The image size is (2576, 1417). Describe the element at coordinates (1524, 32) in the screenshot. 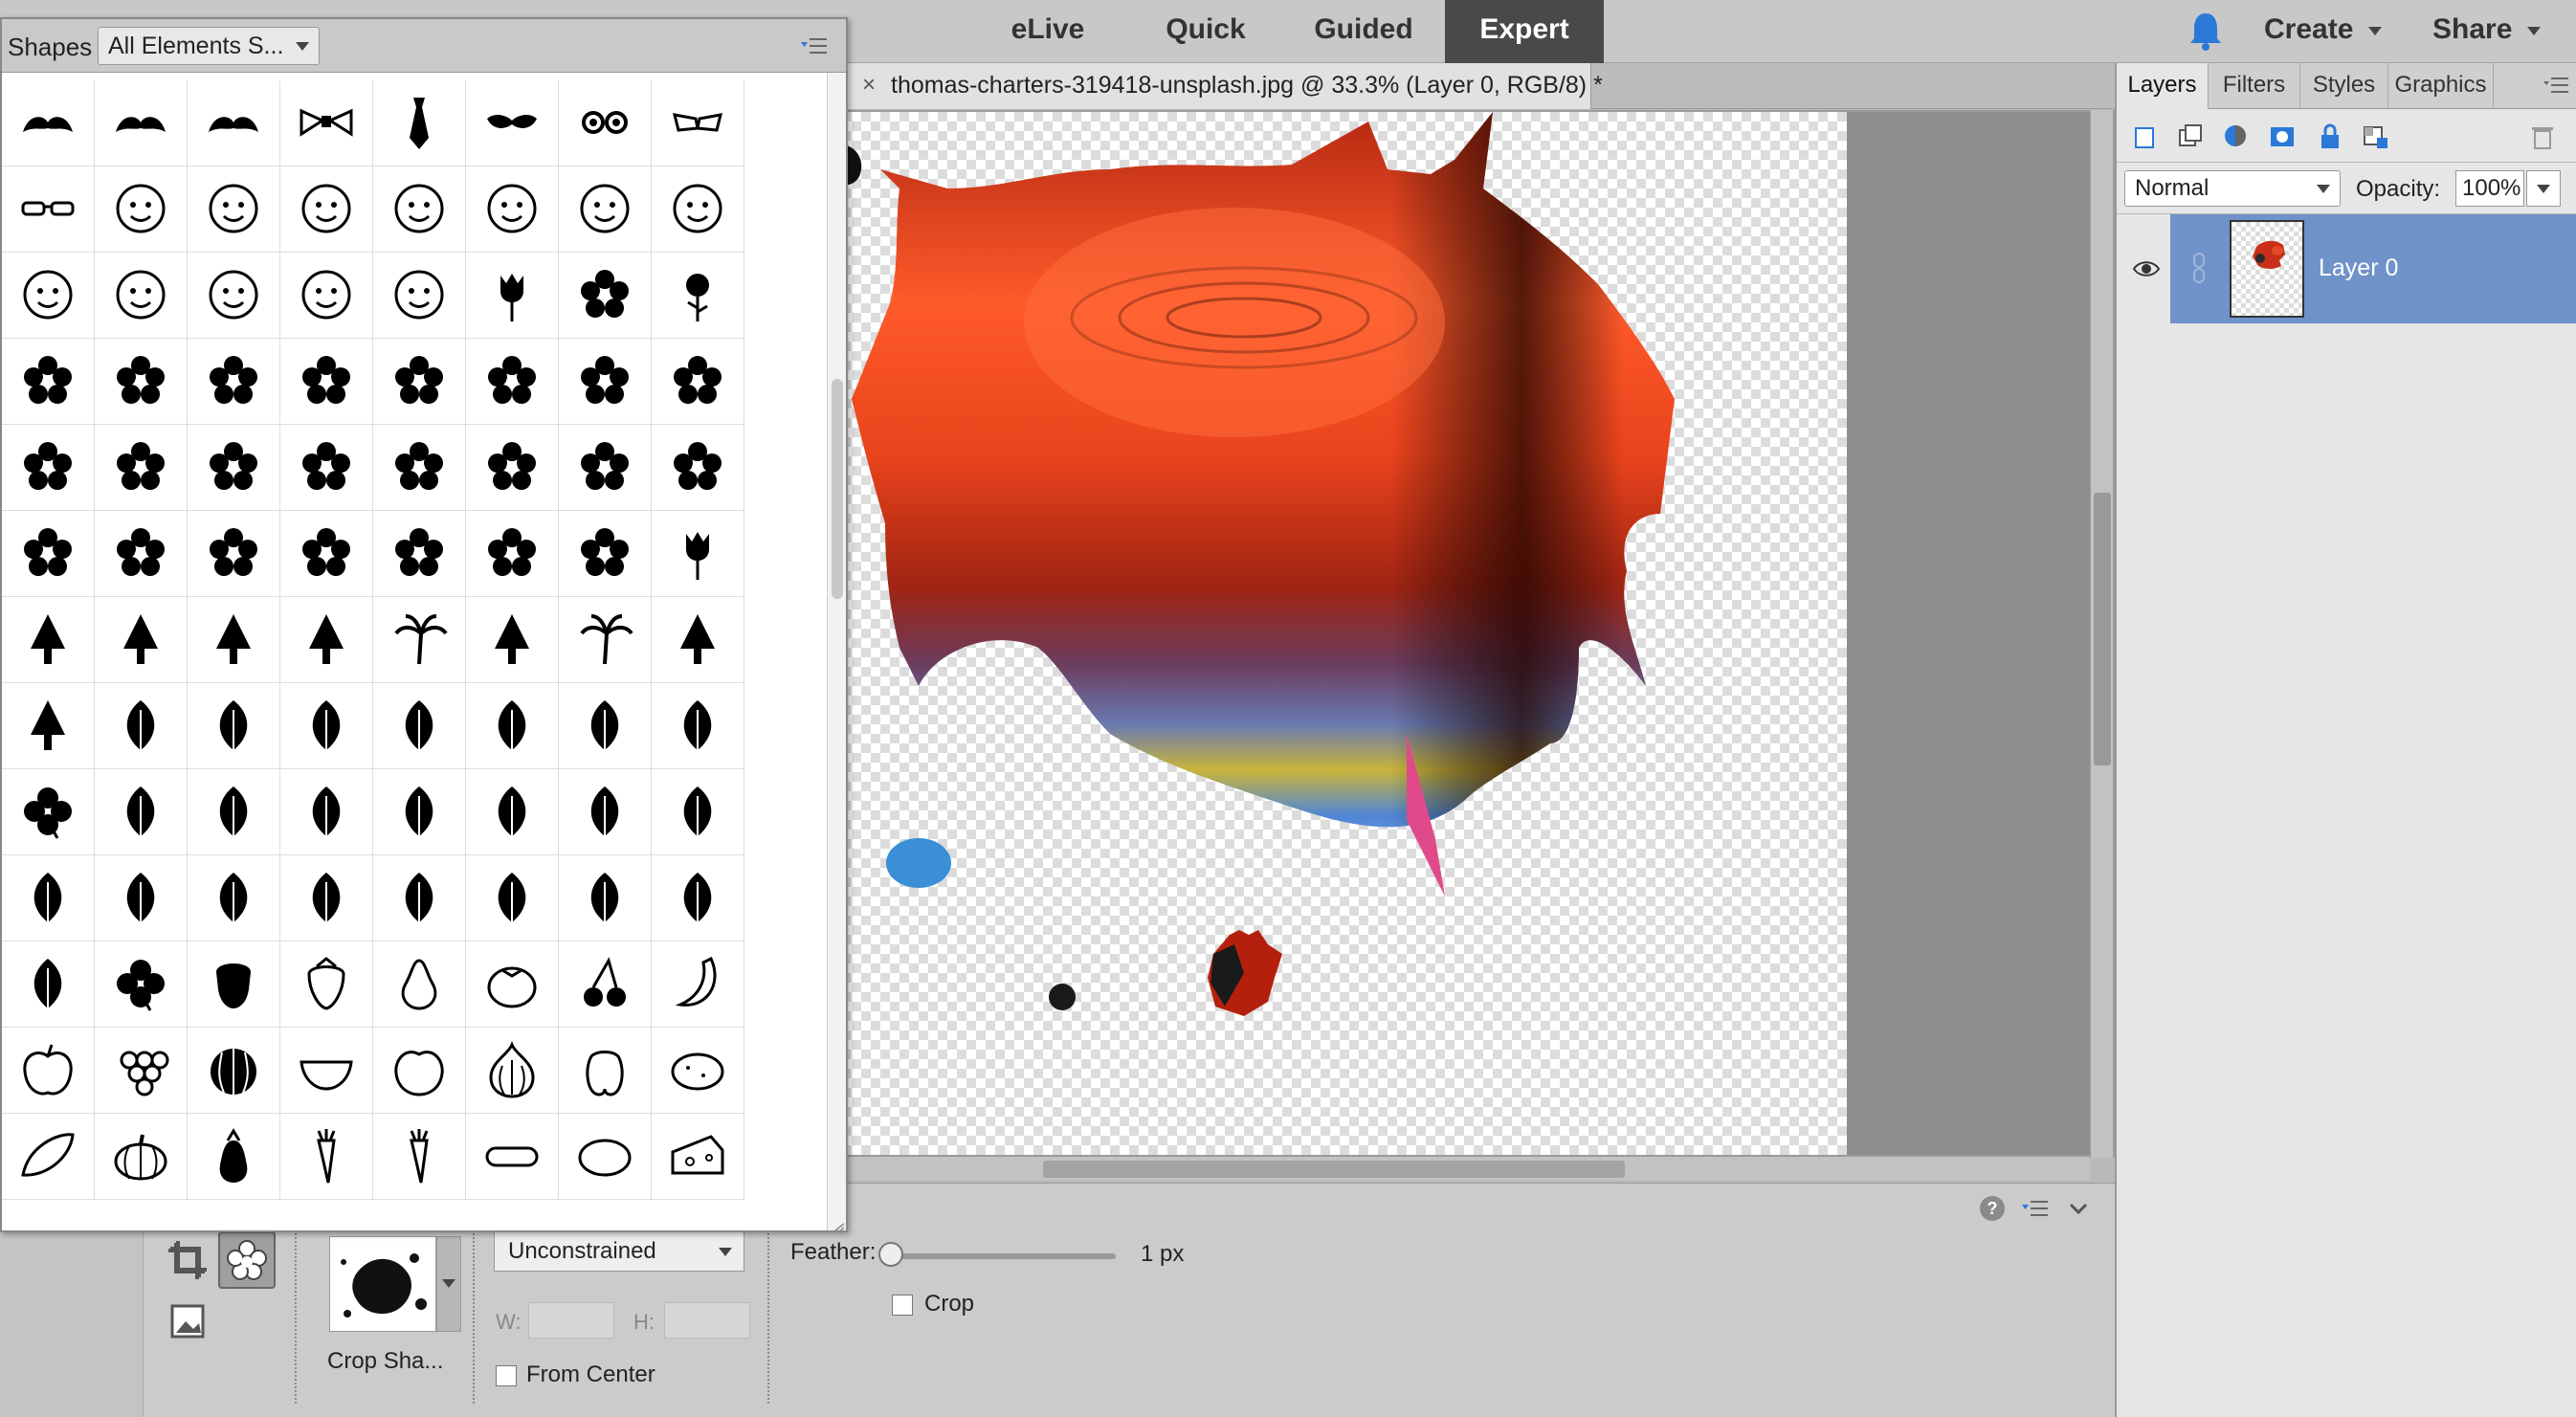

I see `tab-expert: Expert` at that location.